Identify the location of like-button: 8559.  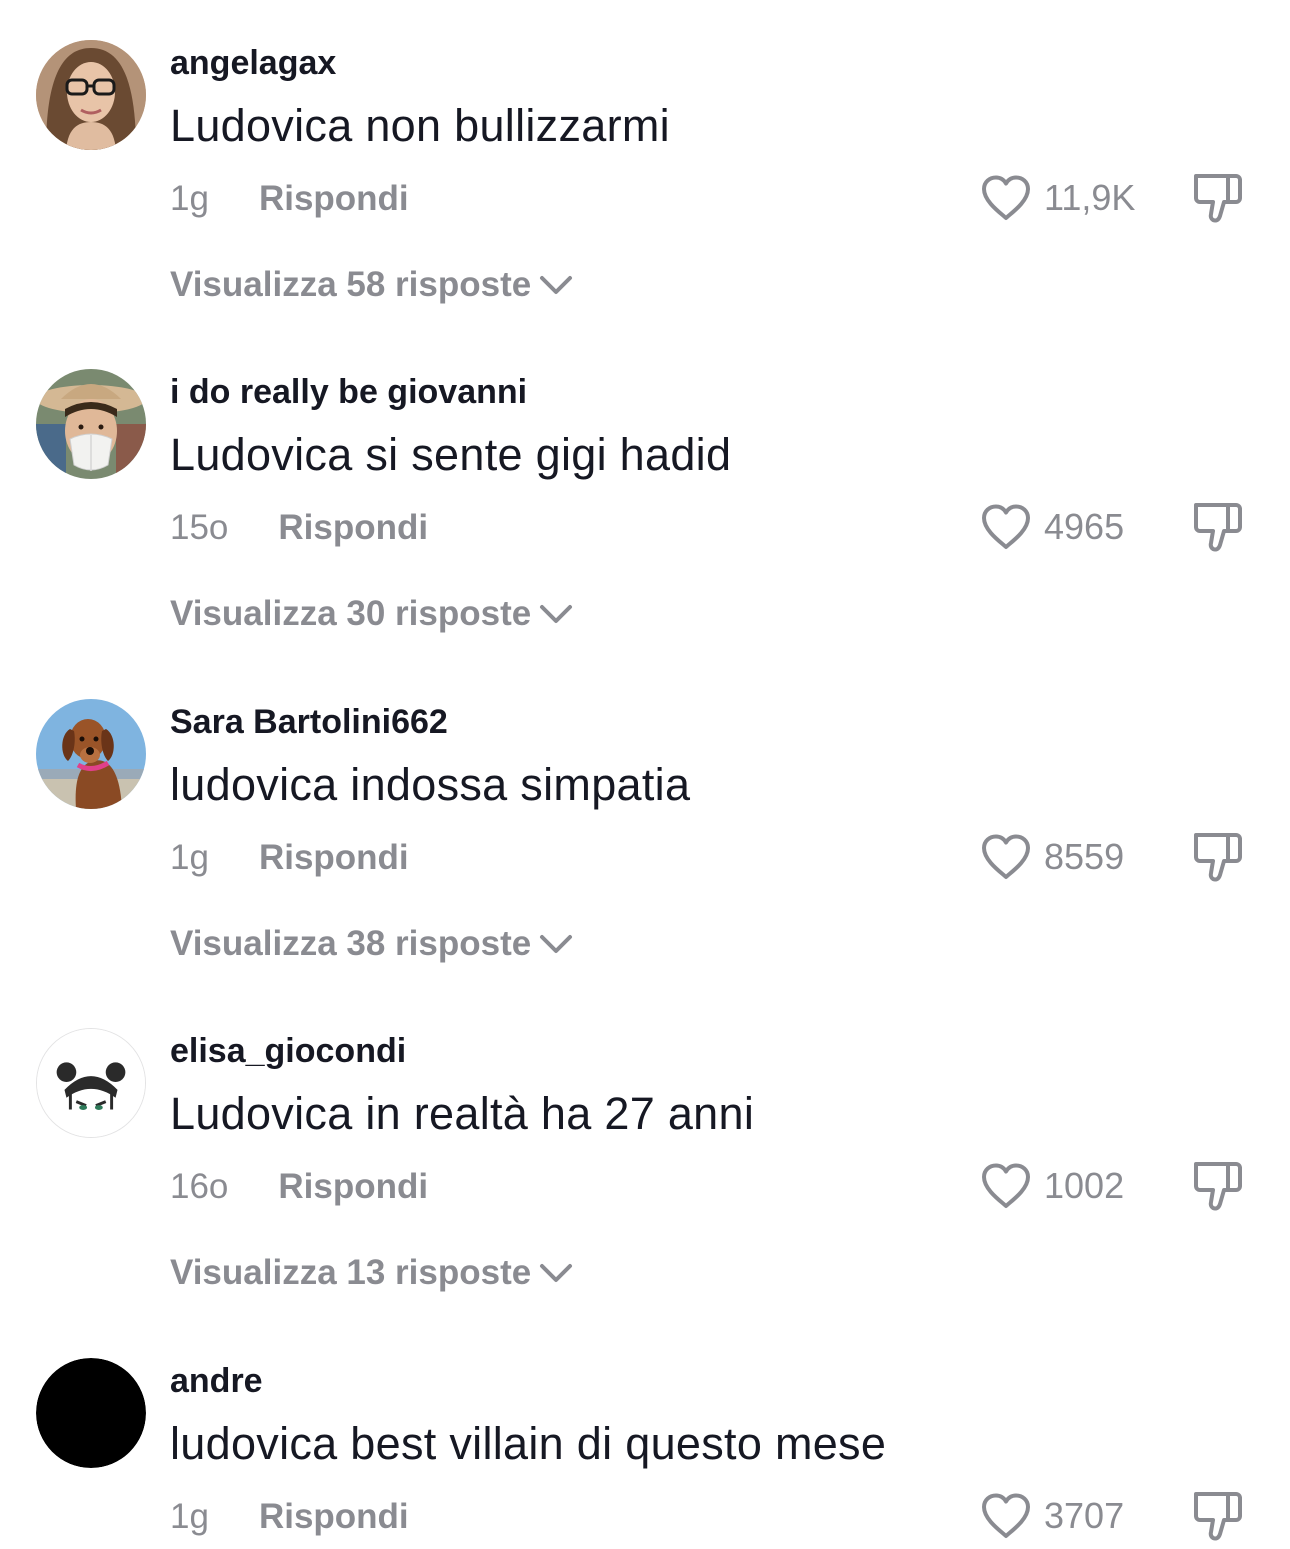
(1052, 857).